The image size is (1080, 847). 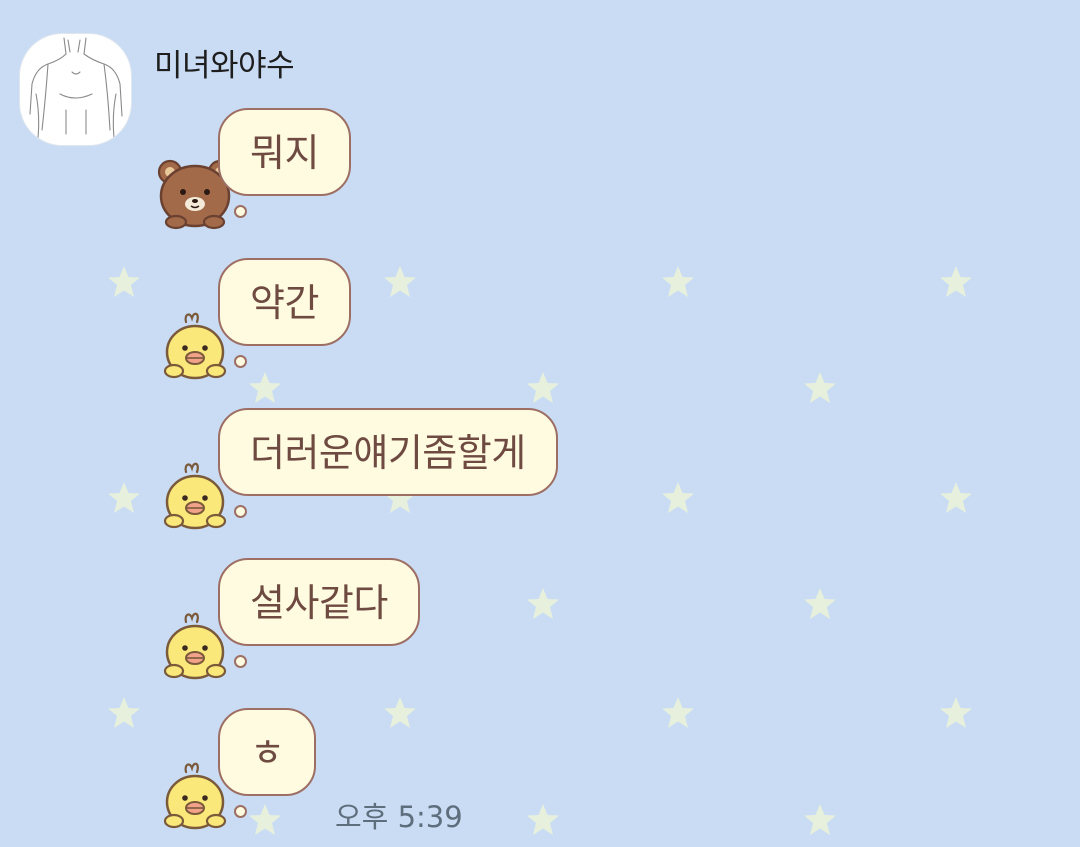 I want to click on sender-name: 미녀와야수, so click(x=224, y=66).